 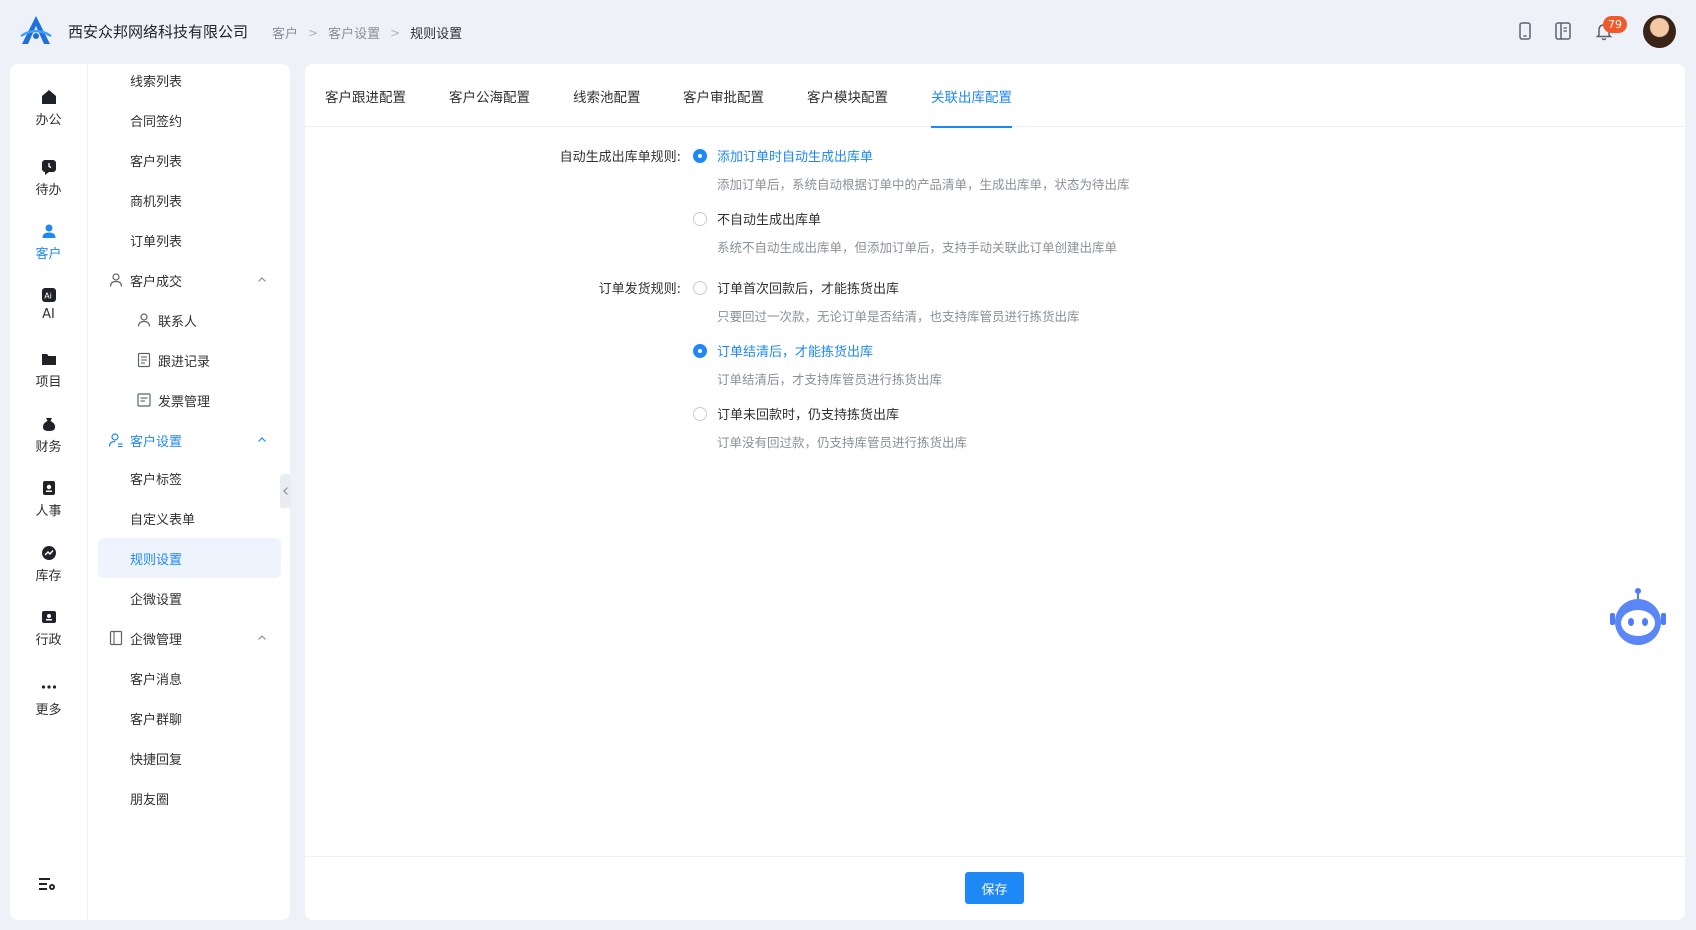 What do you see at coordinates (47, 884) in the screenshot?
I see `settings-list-icon` at bounding box center [47, 884].